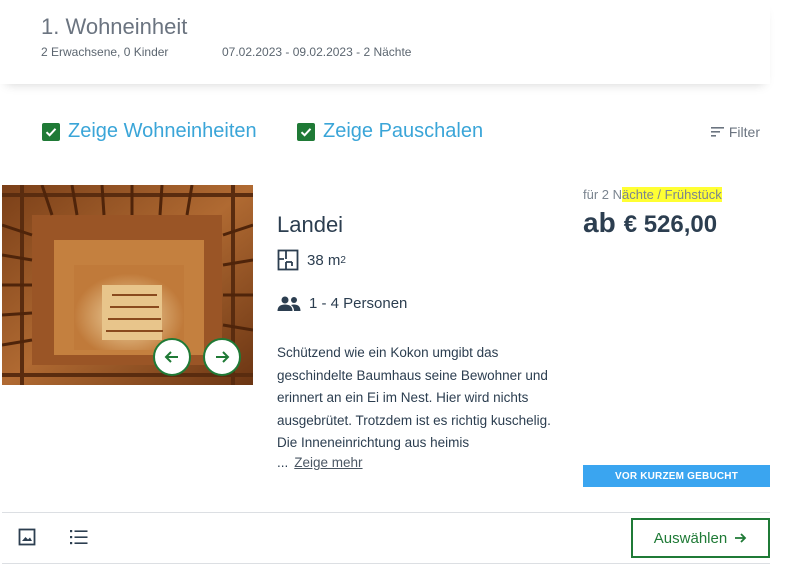 This screenshot has width=796, height=576. Describe the element at coordinates (358, 303) in the screenshot. I see `room-persons-label: 1 - 4 Personen` at that location.